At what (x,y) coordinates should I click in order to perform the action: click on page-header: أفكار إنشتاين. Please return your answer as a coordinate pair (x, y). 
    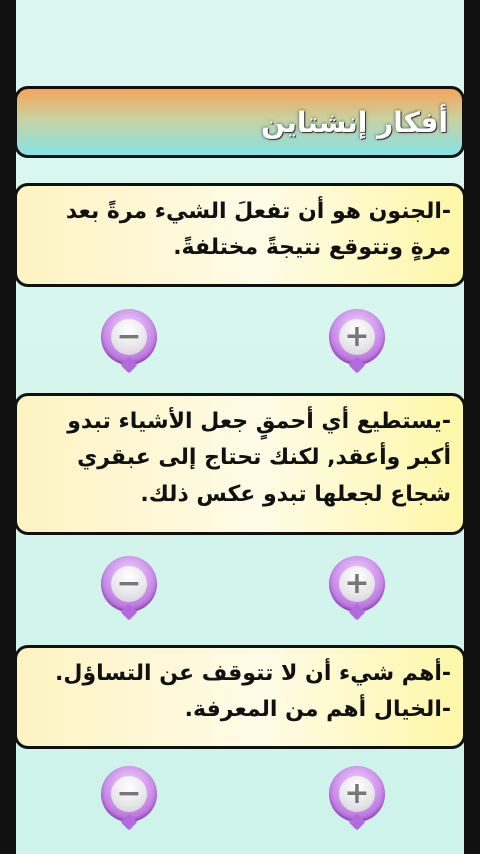
    Looking at the image, I should click on (239, 122).